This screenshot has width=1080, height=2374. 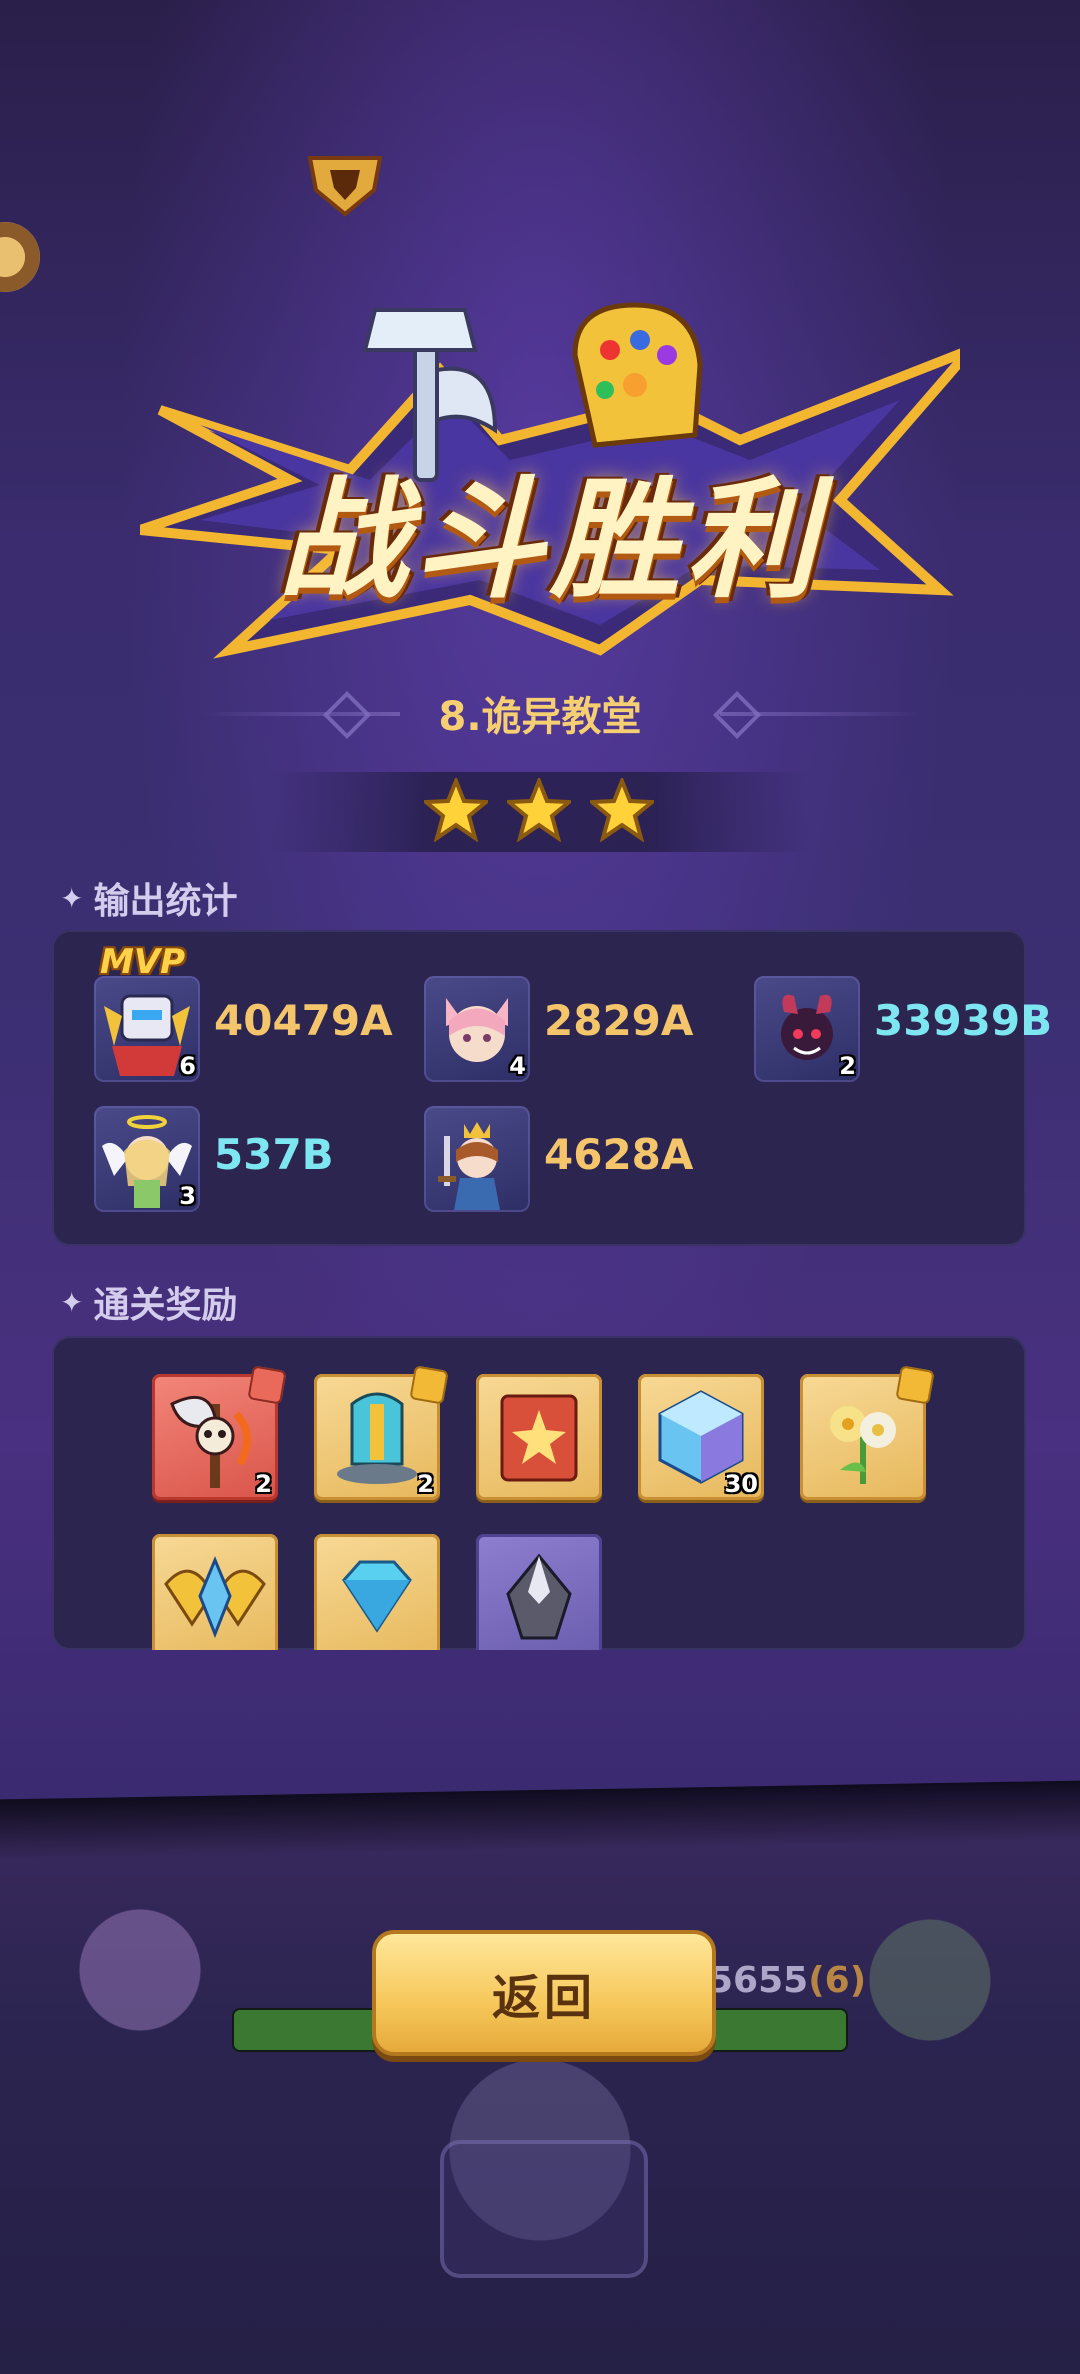 I want to click on hero-level: 4, so click(x=517, y=1066).